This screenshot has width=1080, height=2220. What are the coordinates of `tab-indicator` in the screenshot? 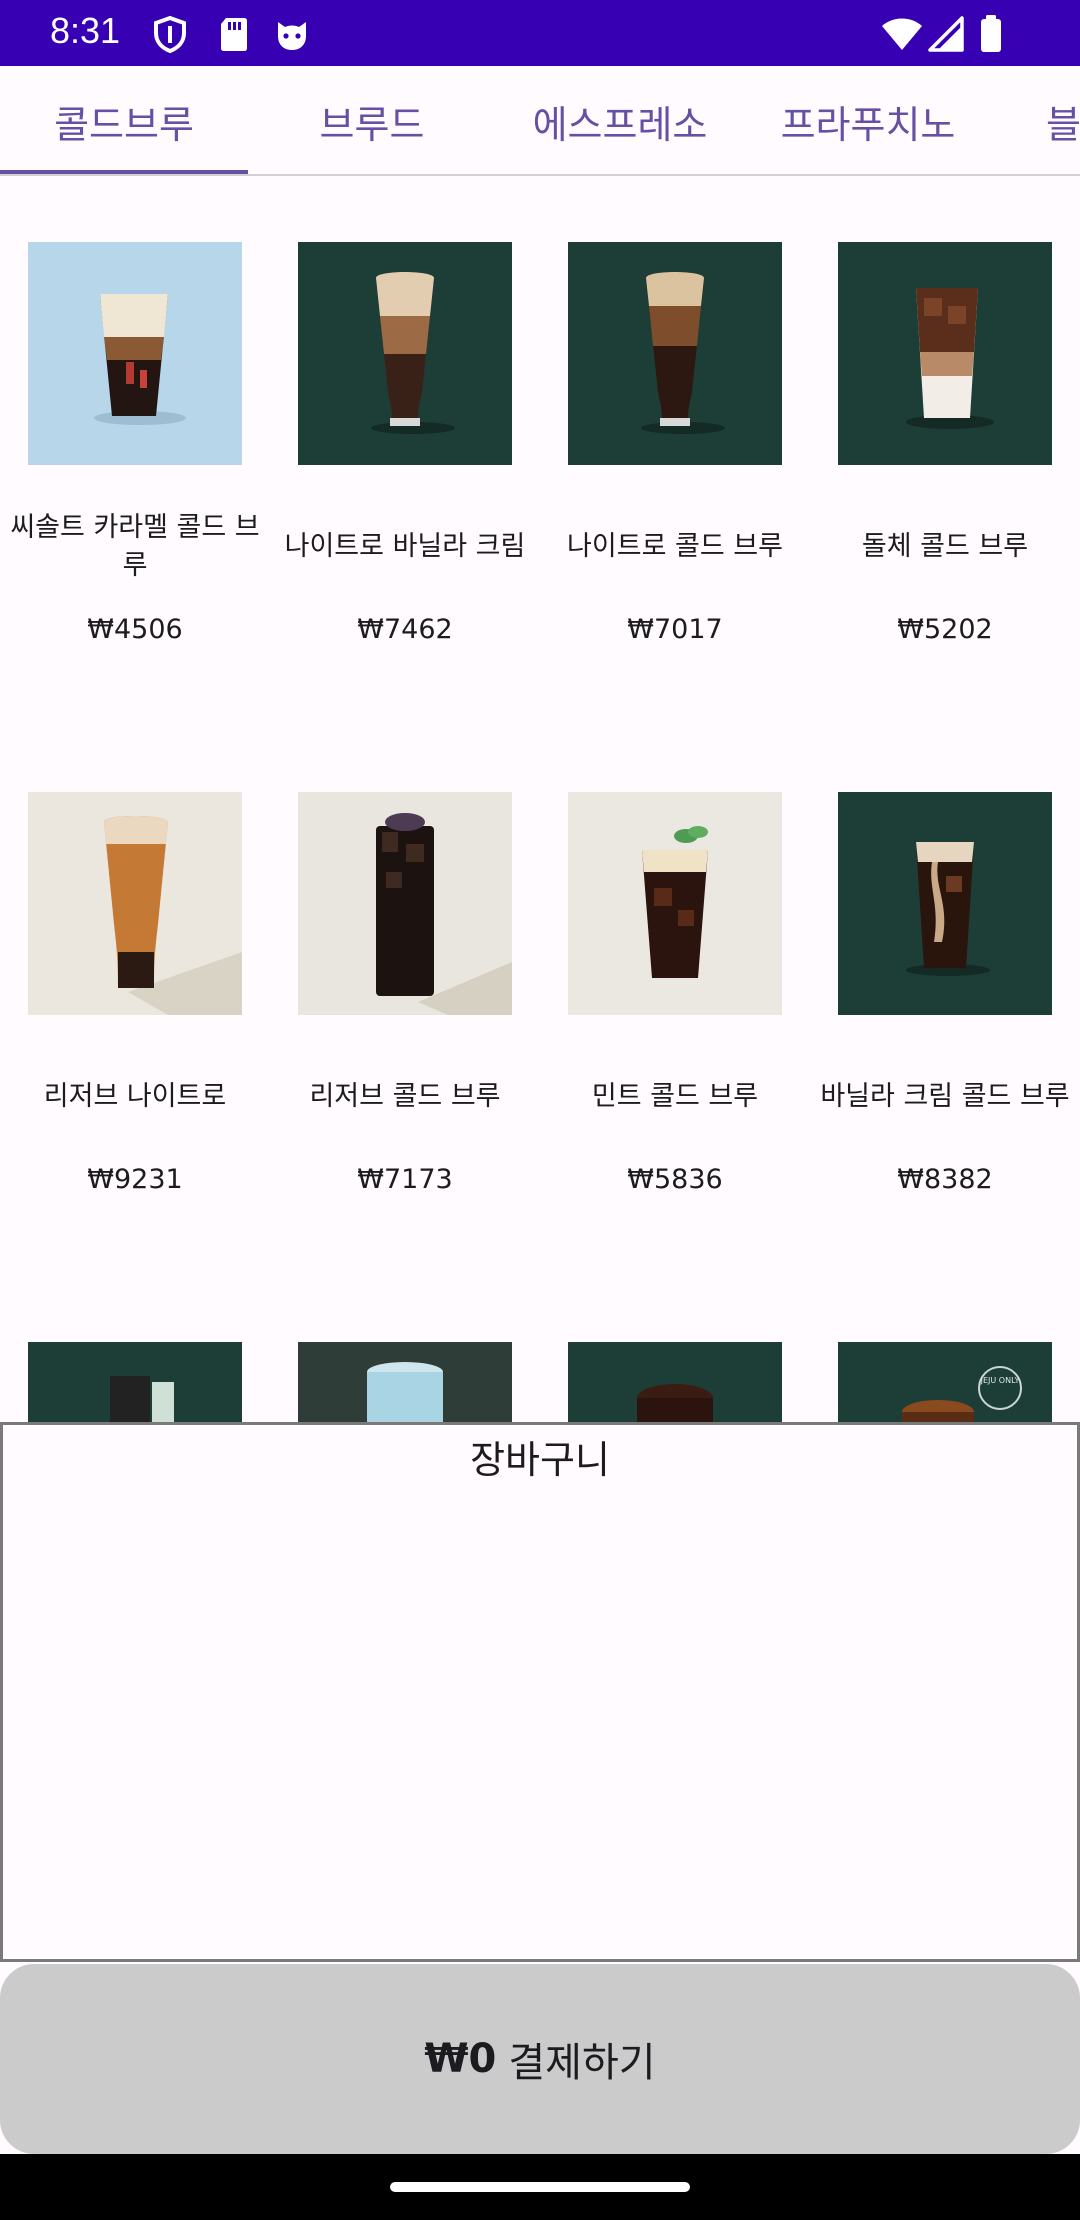 It's located at (124, 172).